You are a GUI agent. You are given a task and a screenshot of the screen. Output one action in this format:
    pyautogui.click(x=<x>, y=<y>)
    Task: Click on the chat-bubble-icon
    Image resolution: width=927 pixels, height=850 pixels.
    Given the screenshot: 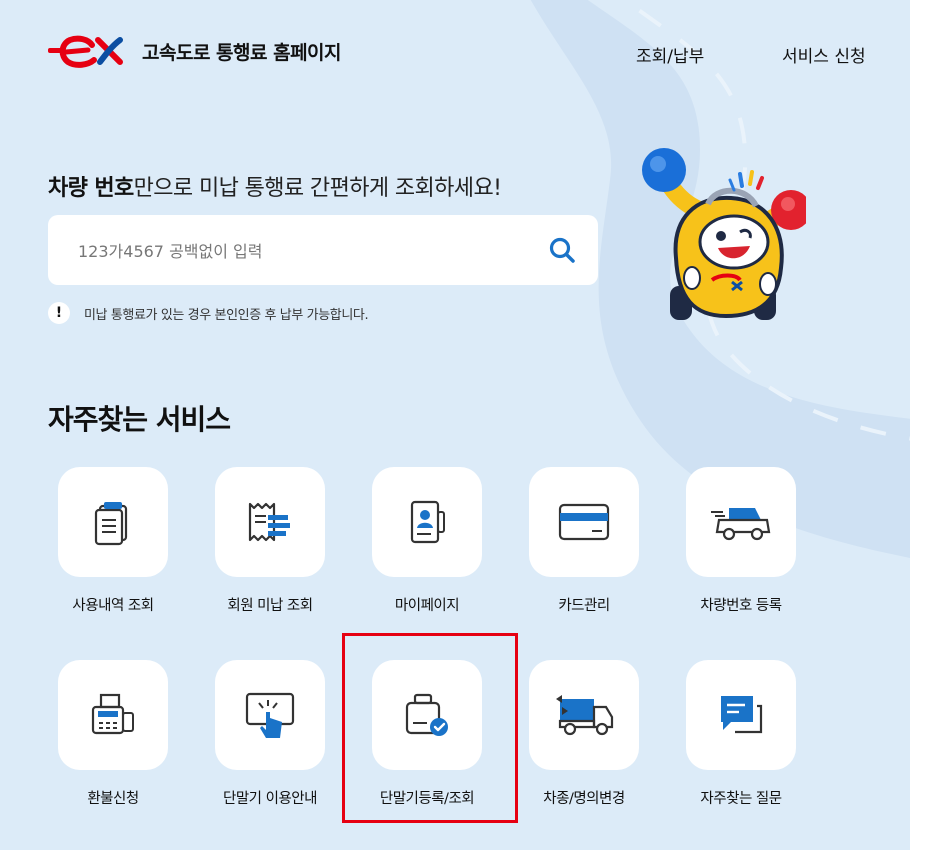 What is the action you would take?
    pyautogui.click(x=742, y=715)
    